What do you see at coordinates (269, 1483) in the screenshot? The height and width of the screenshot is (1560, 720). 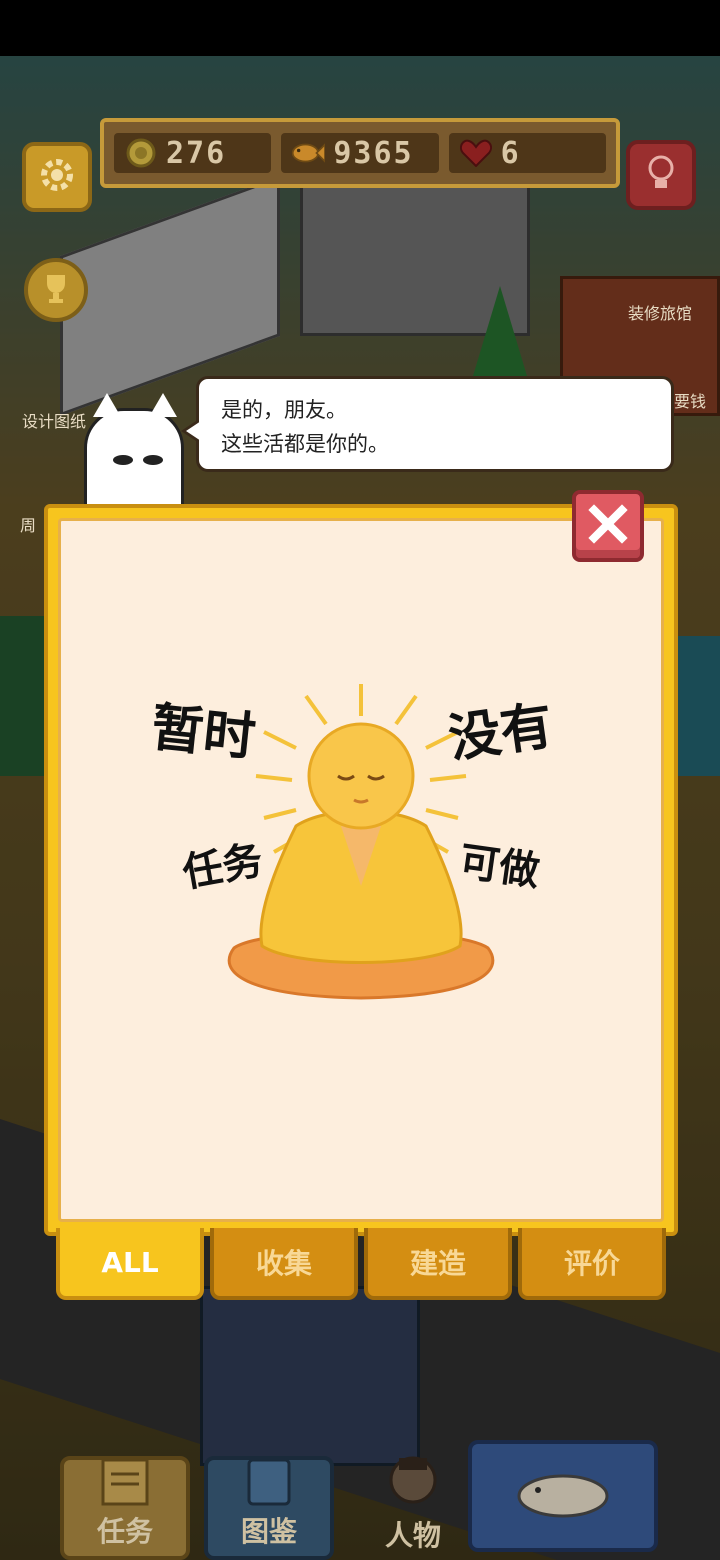 I see `book-icon` at bounding box center [269, 1483].